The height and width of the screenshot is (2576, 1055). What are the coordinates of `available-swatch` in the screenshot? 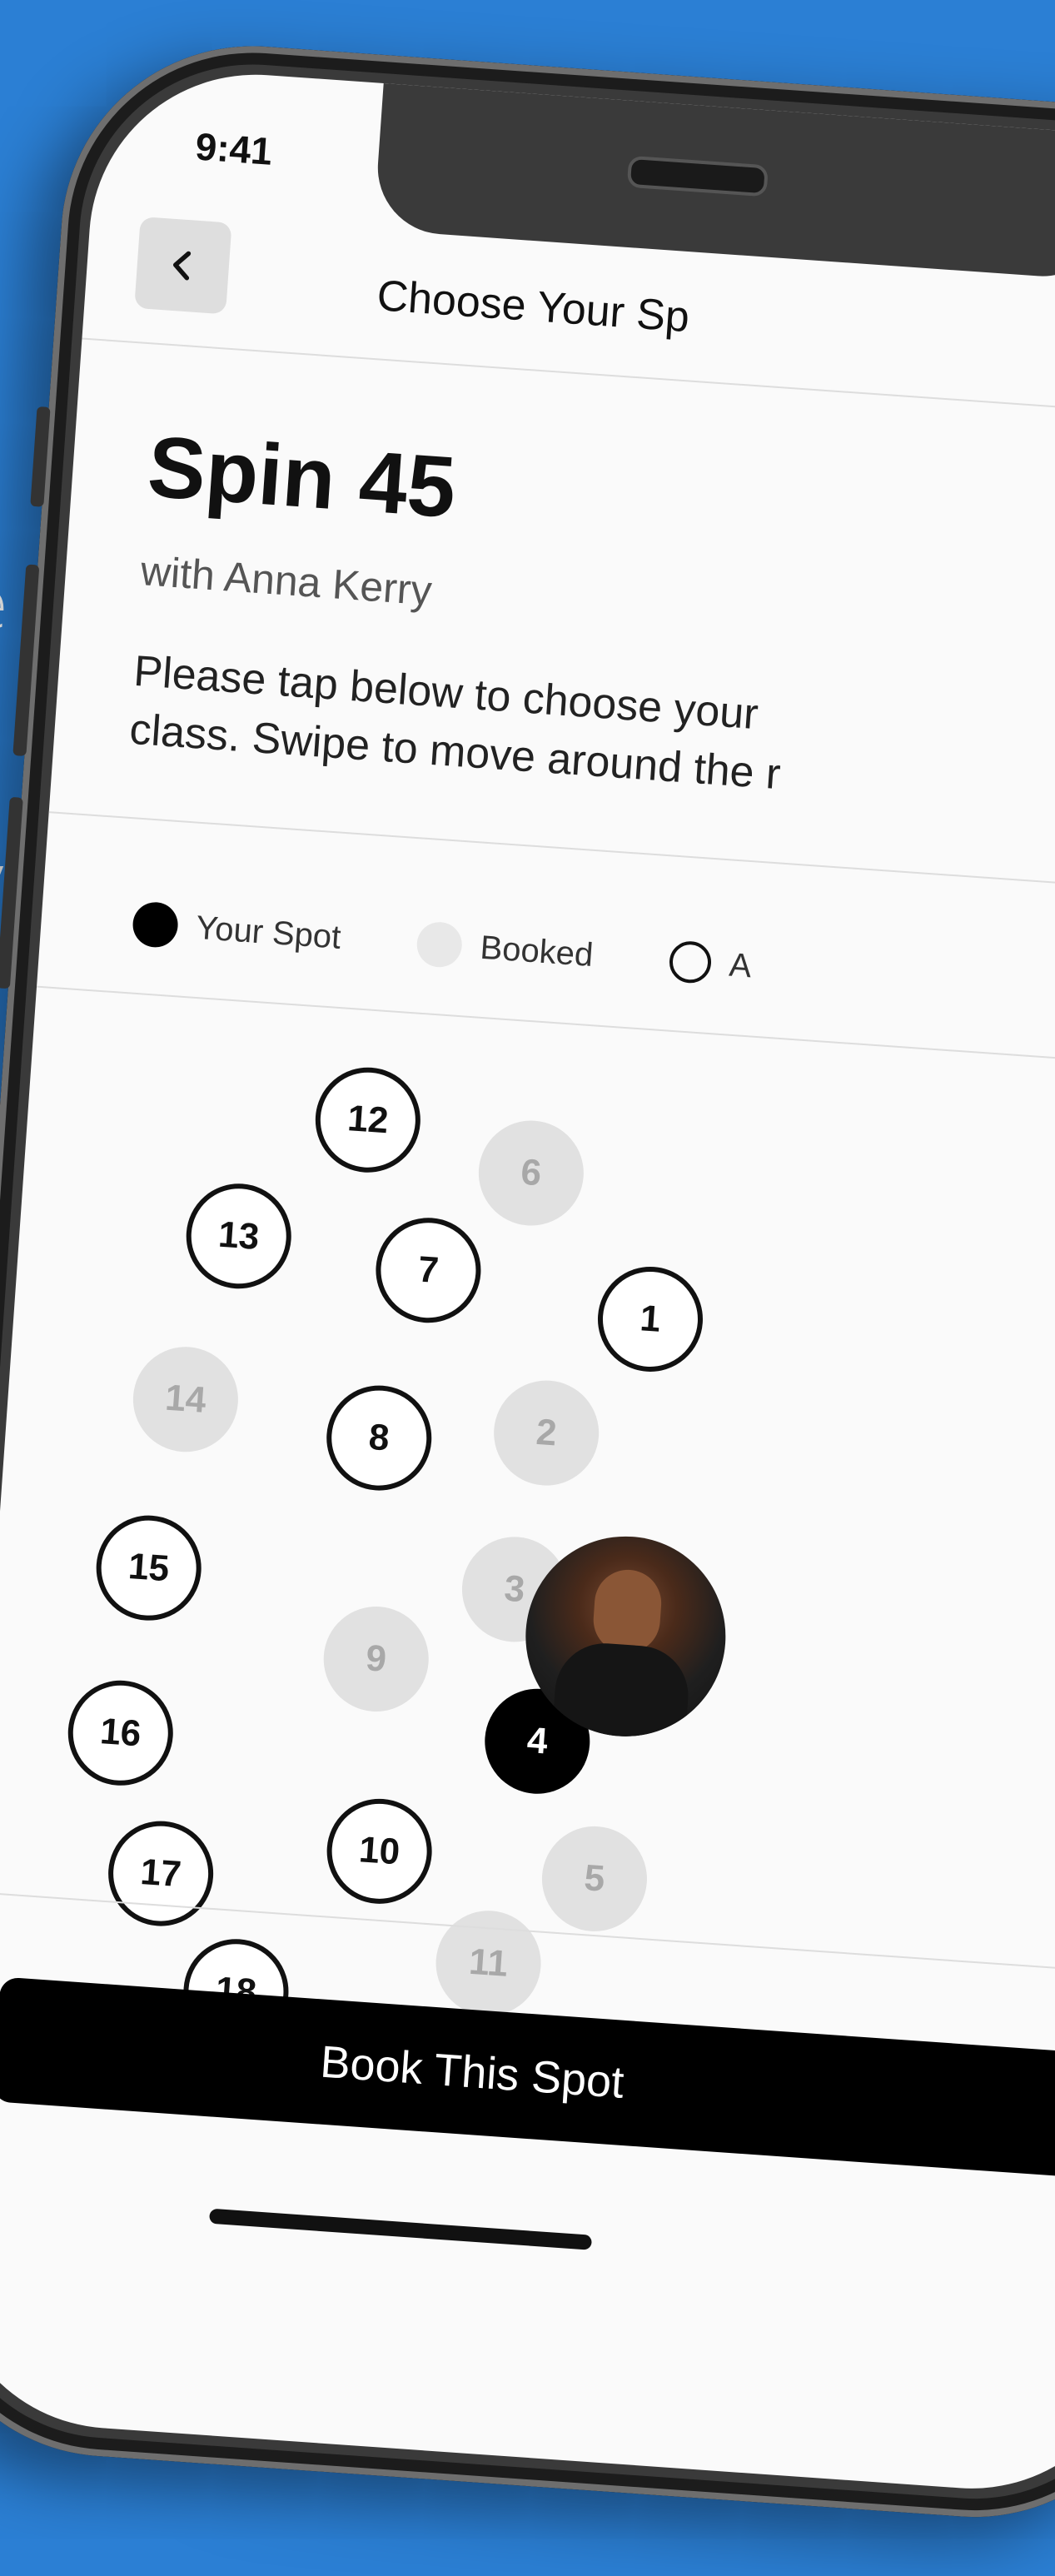 It's located at (691, 962).